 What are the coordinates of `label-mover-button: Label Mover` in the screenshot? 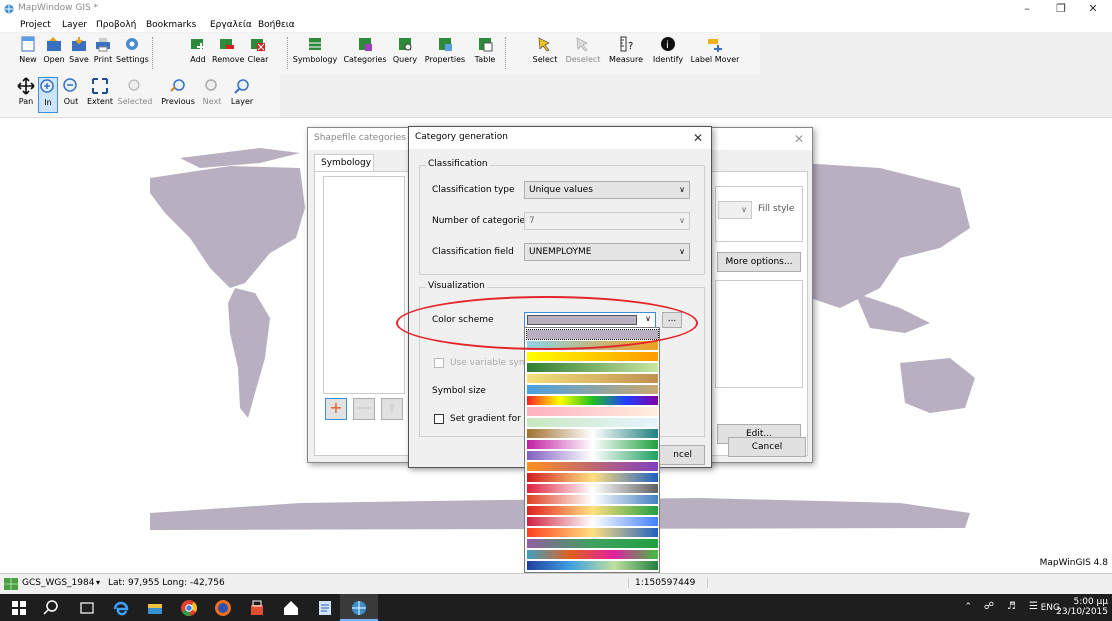 It's located at (715, 53).